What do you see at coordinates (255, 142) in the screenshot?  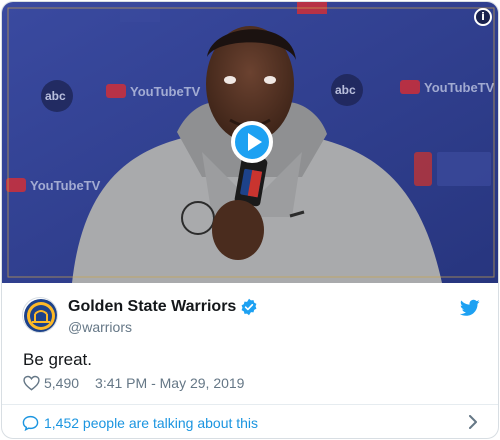 I see `play-icon` at bounding box center [255, 142].